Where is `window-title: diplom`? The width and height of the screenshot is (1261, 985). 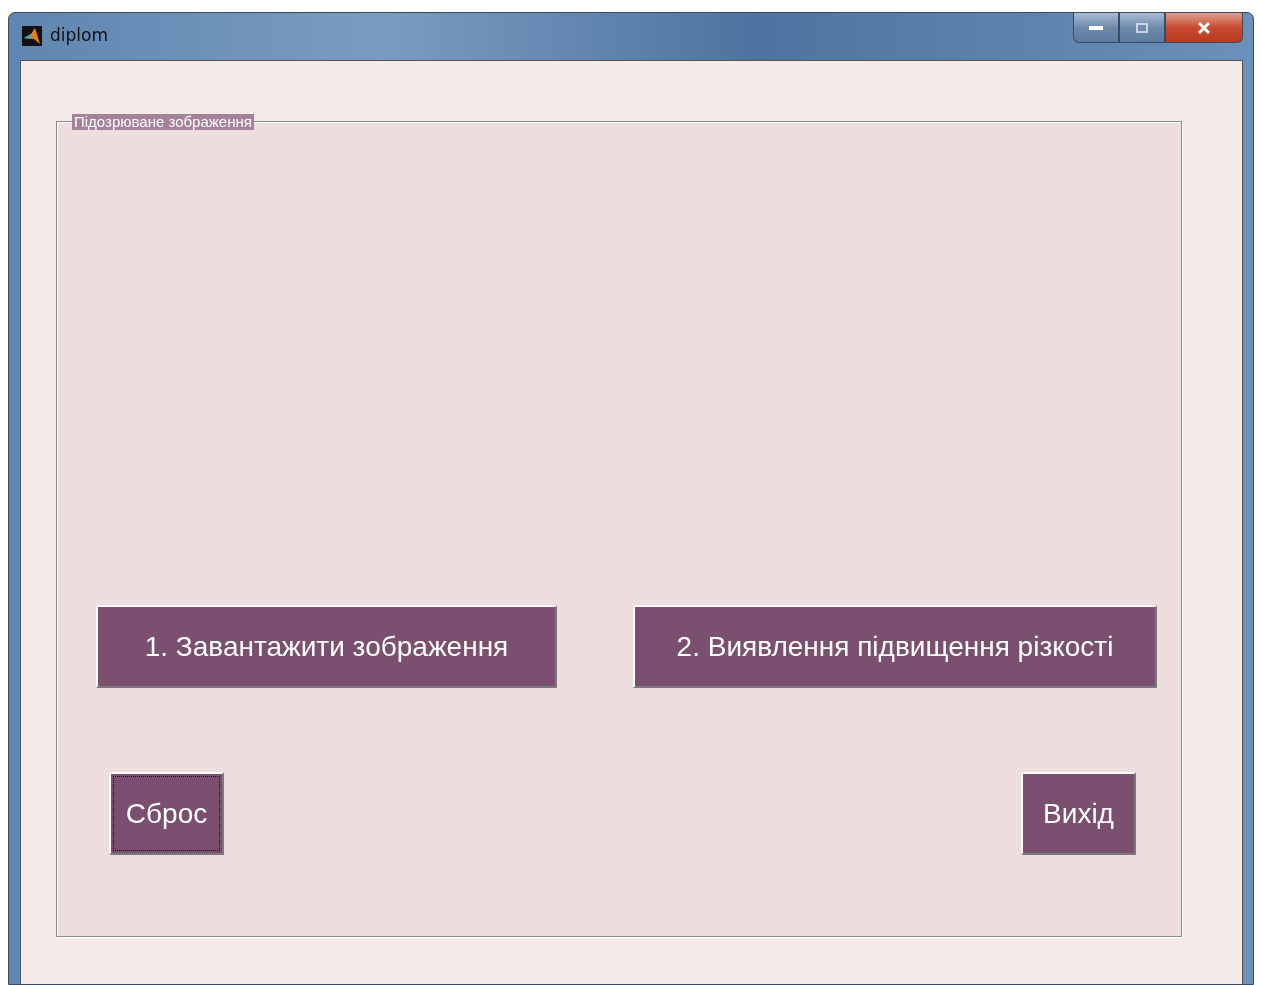
window-title: diplom is located at coordinates (79, 35).